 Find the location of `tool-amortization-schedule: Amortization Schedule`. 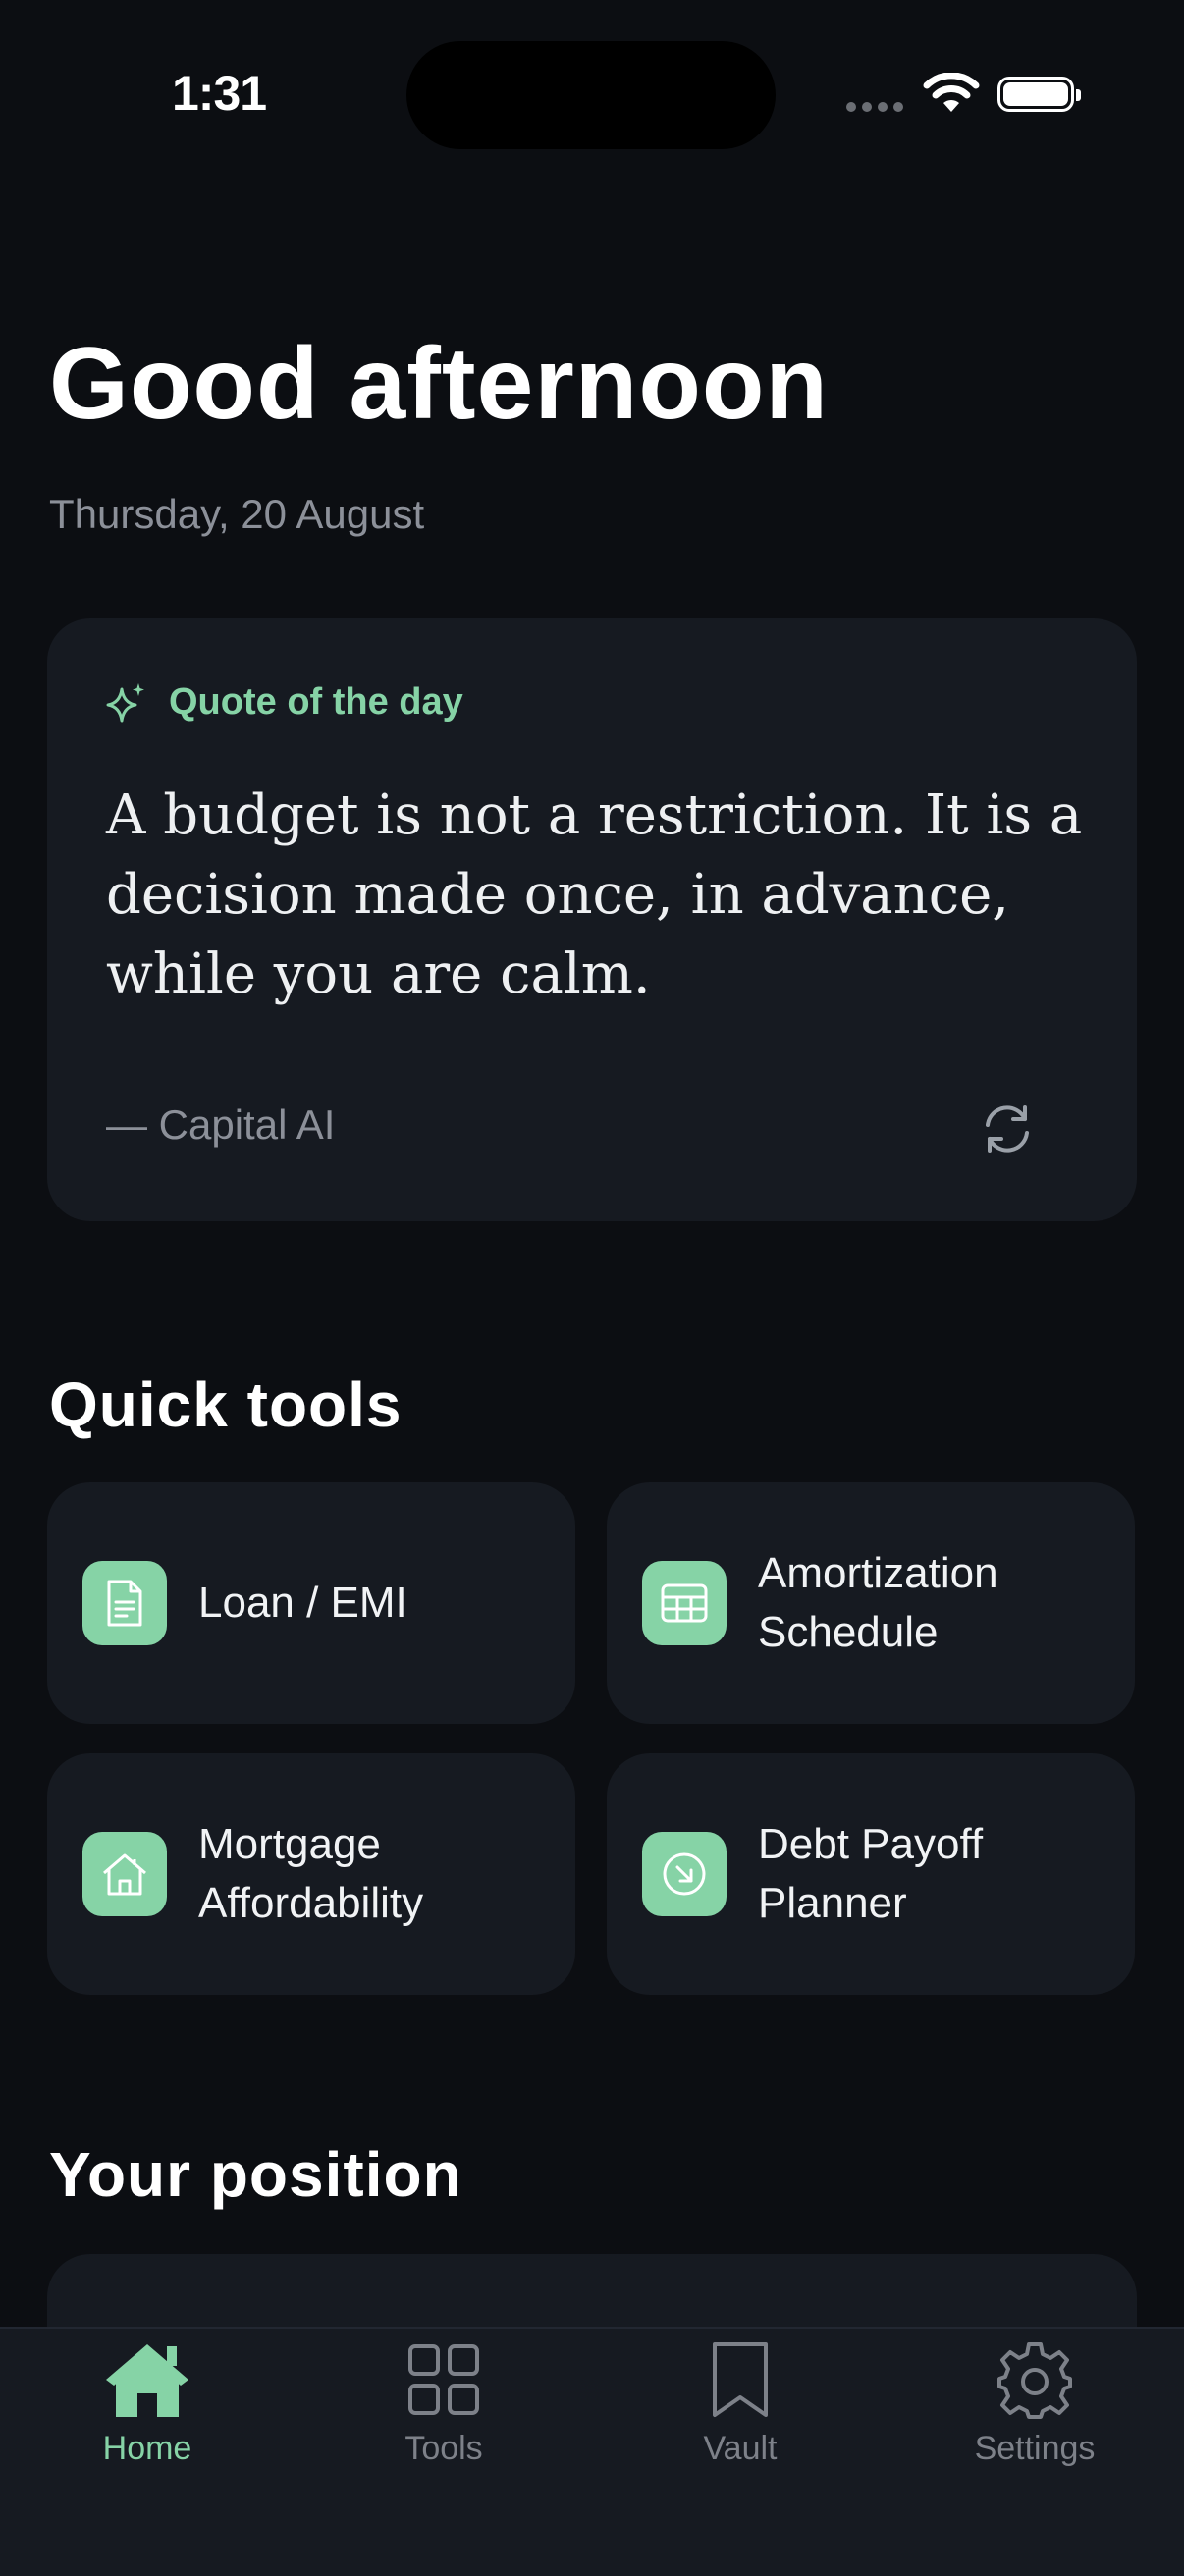

tool-amortization-schedule: Amortization Schedule is located at coordinates (871, 1603).